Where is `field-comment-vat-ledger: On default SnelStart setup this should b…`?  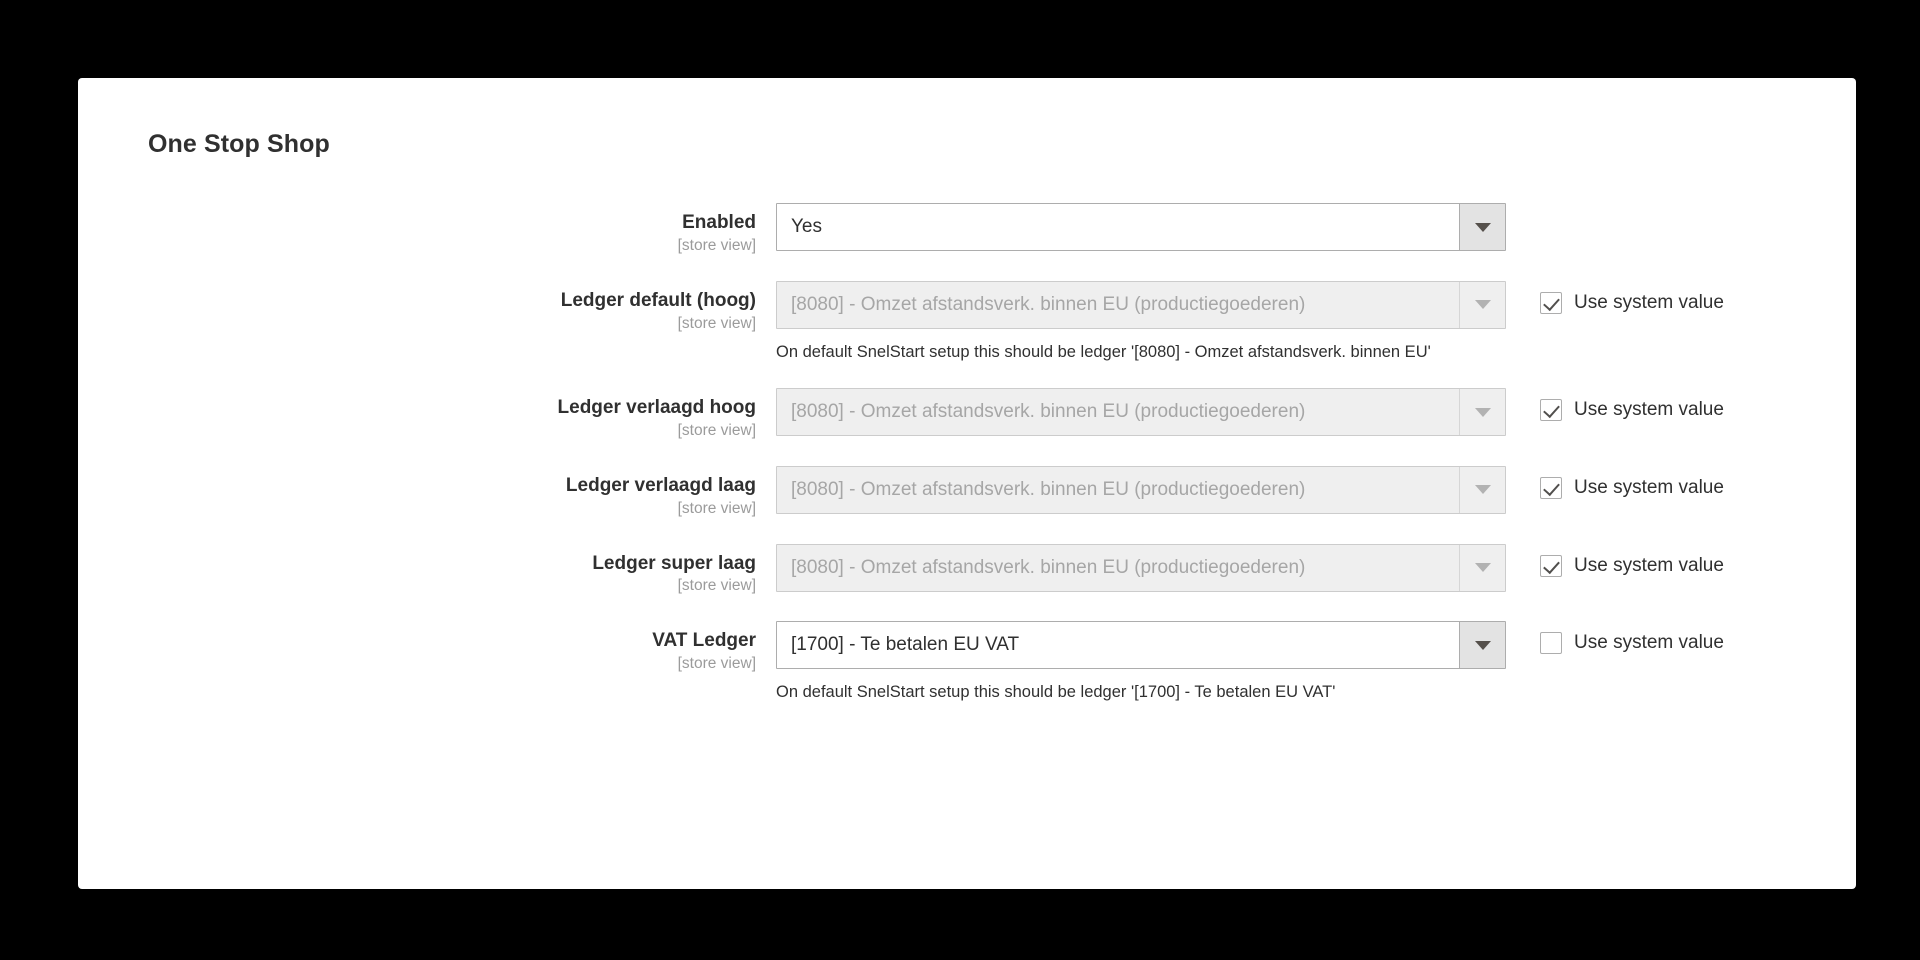
field-comment-vat-ledger: On default SnelStart setup this should b… is located at coordinates (1056, 692).